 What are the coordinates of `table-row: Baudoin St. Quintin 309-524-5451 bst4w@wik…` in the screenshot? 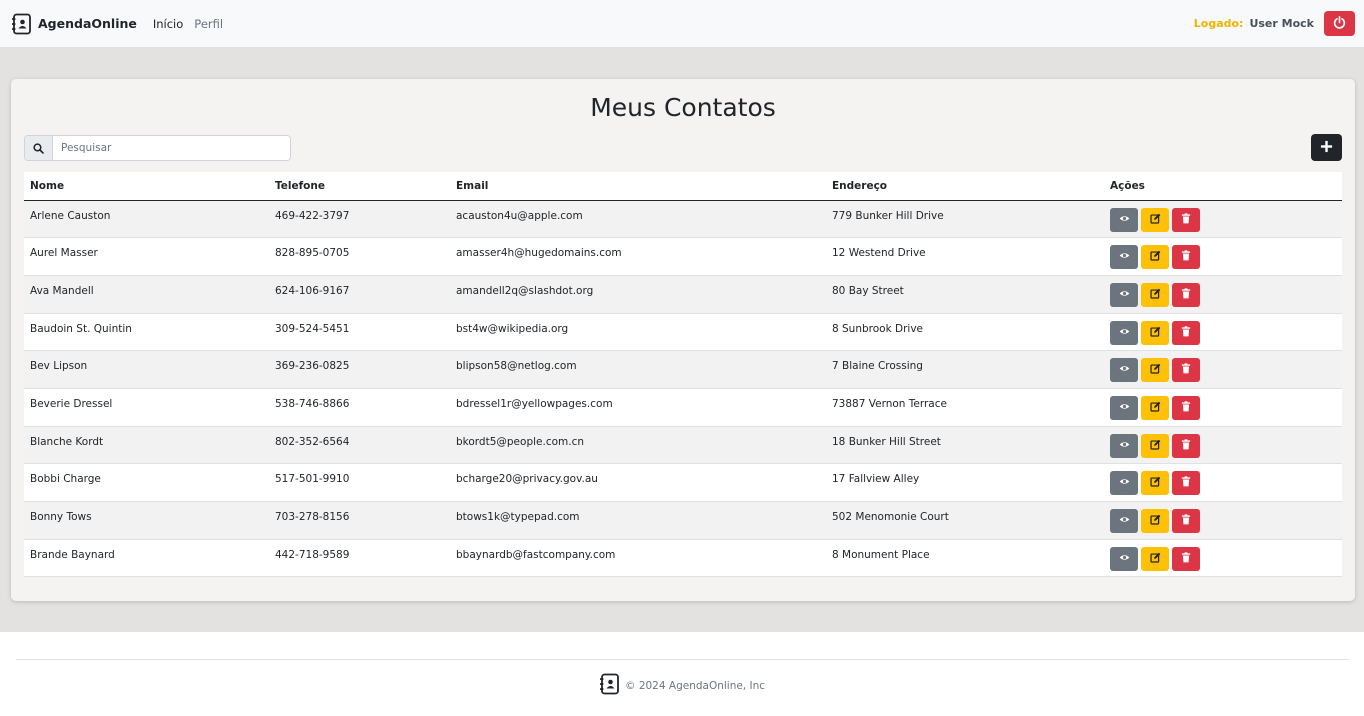 It's located at (683, 332).